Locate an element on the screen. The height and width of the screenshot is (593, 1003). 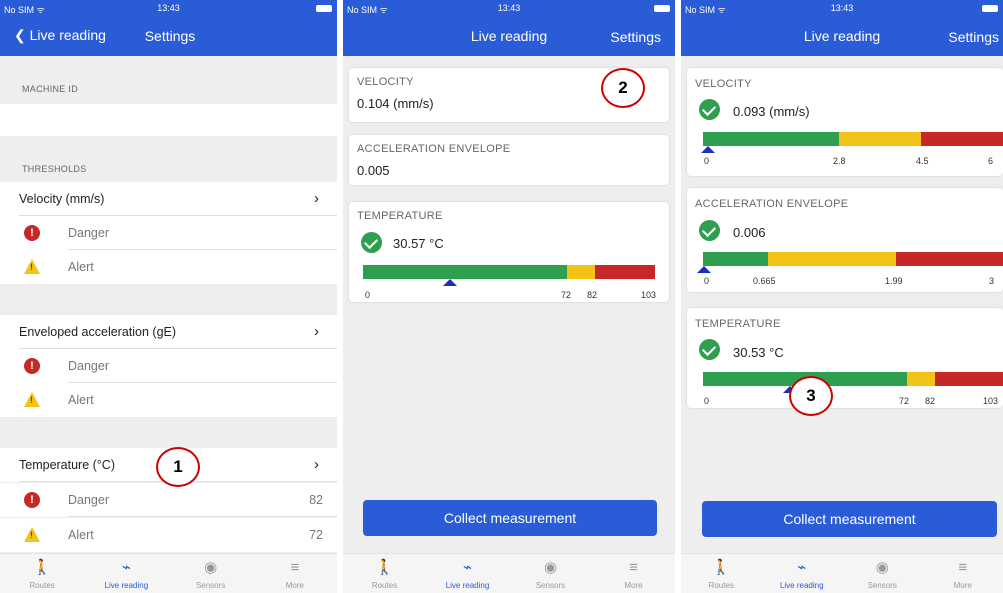
gauge-tick: 82 is located at coordinates (930, 401).